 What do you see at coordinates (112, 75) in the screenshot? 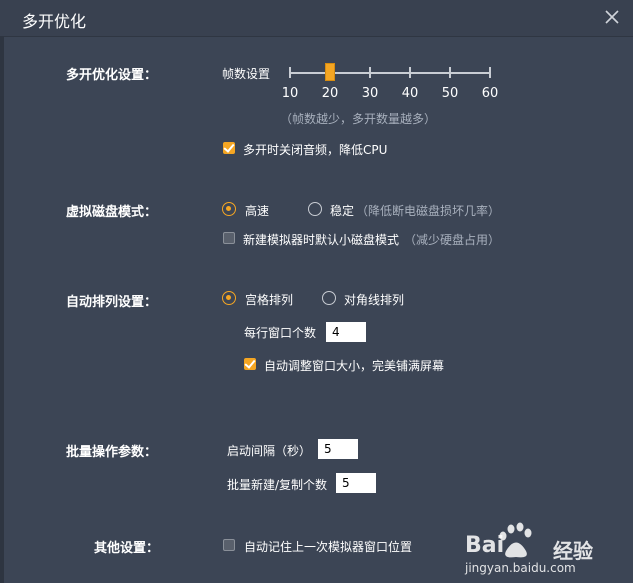
I see `section-multi-label: 多开优化设置：` at bounding box center [112, 75].